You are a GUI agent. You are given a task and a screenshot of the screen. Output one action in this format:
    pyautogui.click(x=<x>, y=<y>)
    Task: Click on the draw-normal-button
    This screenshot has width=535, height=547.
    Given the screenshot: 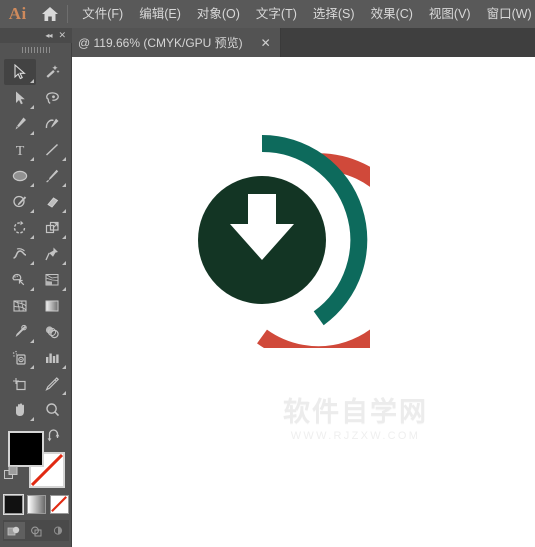 What is the action you would take?
    pyautogui.click(x=14, y=530)
    